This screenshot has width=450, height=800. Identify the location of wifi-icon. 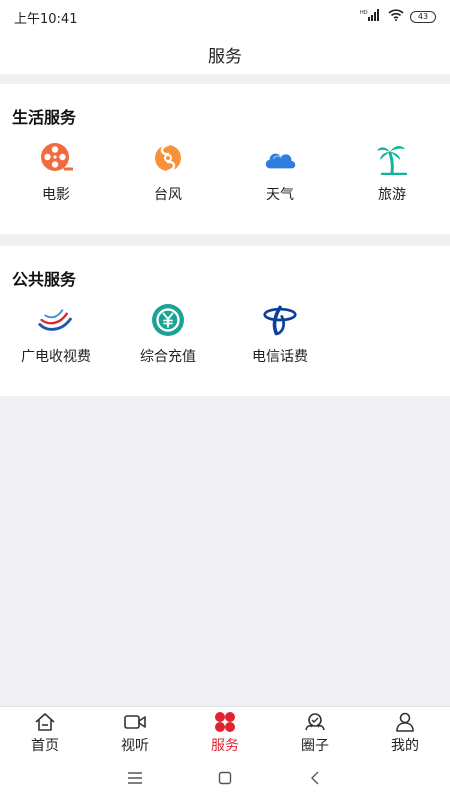
(396, 17).